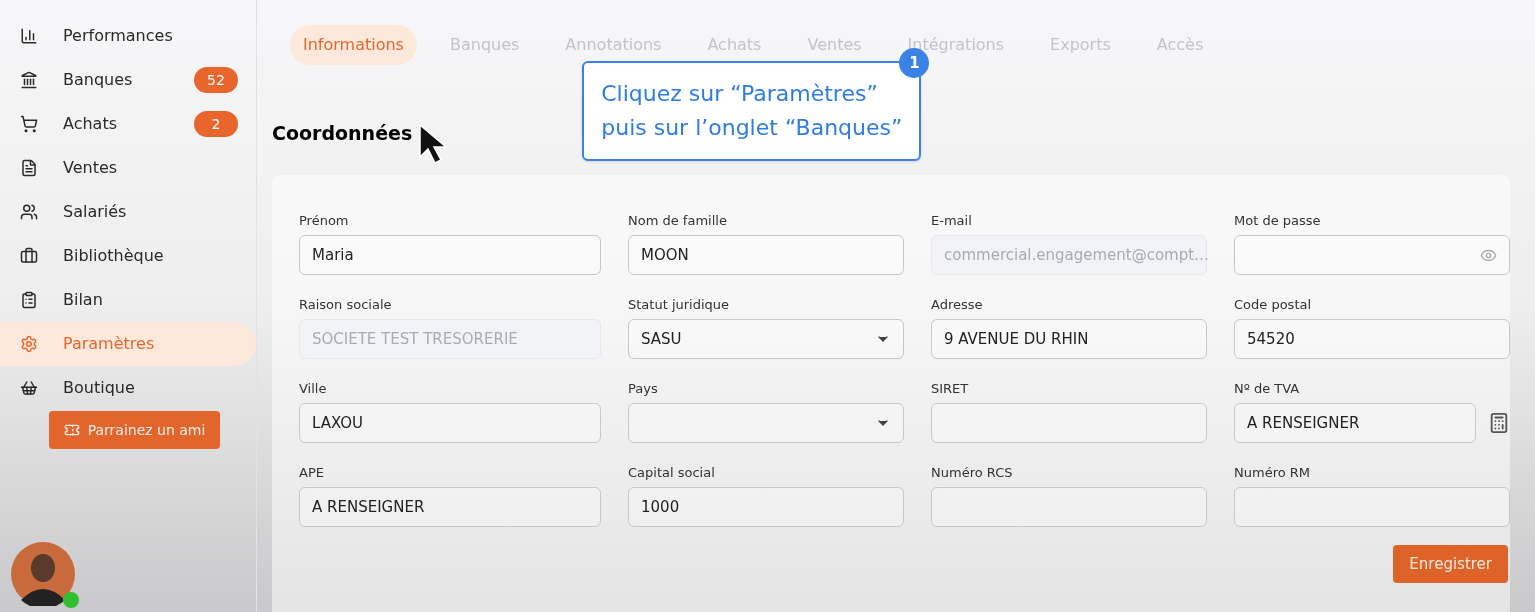 This screenshot has width=1535, height=612. What do you see at coordinates (29, 256) in the screenshot?
I see `briefcase-icon` at bounding box center [29, 256].